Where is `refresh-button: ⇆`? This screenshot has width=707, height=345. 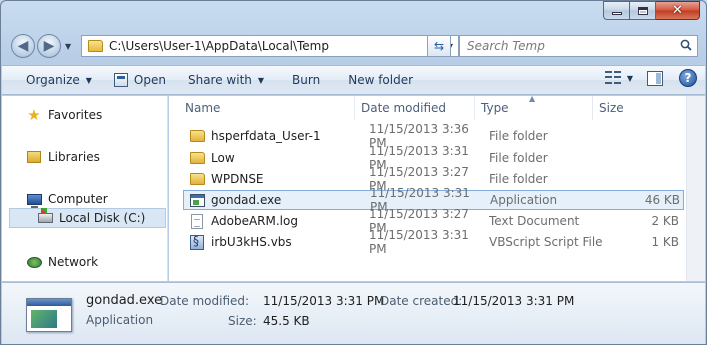
refresh-button: ⇆ is located at coordinates (439, 46).